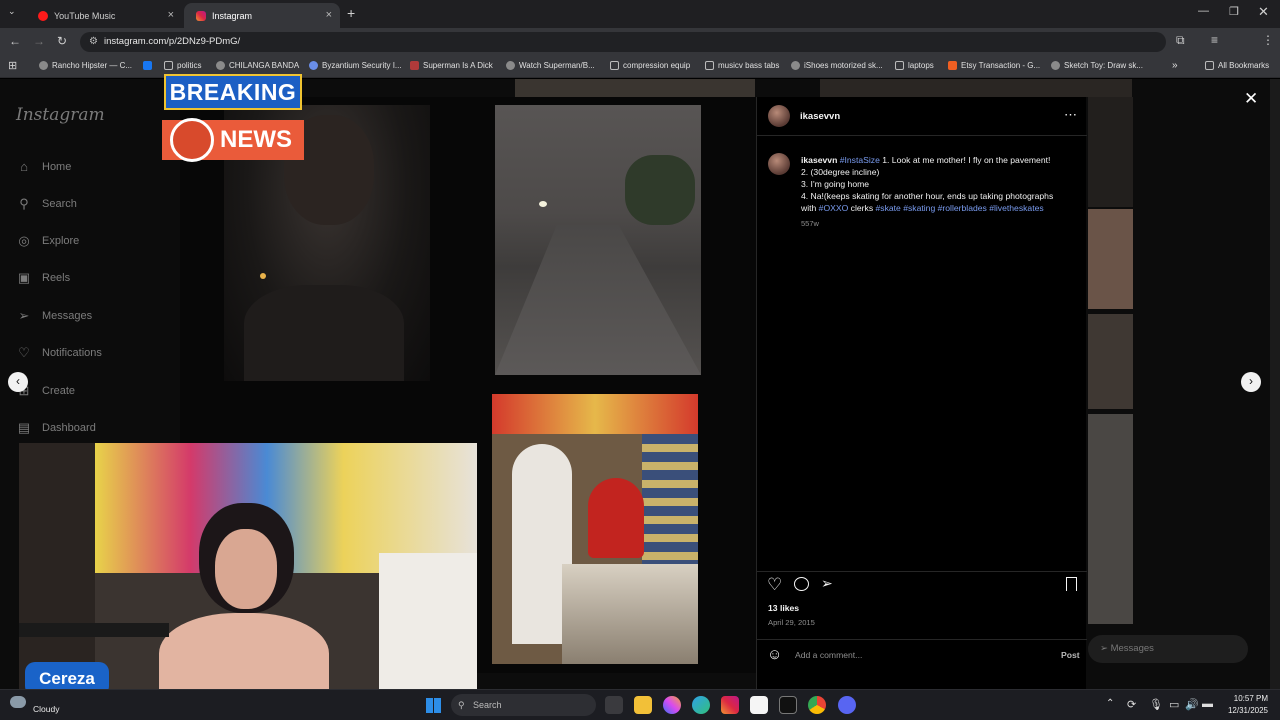  Describe the element at coordinates (650, 65) in the screenshot. I see `bookmark-folder: compression equip` at that location.